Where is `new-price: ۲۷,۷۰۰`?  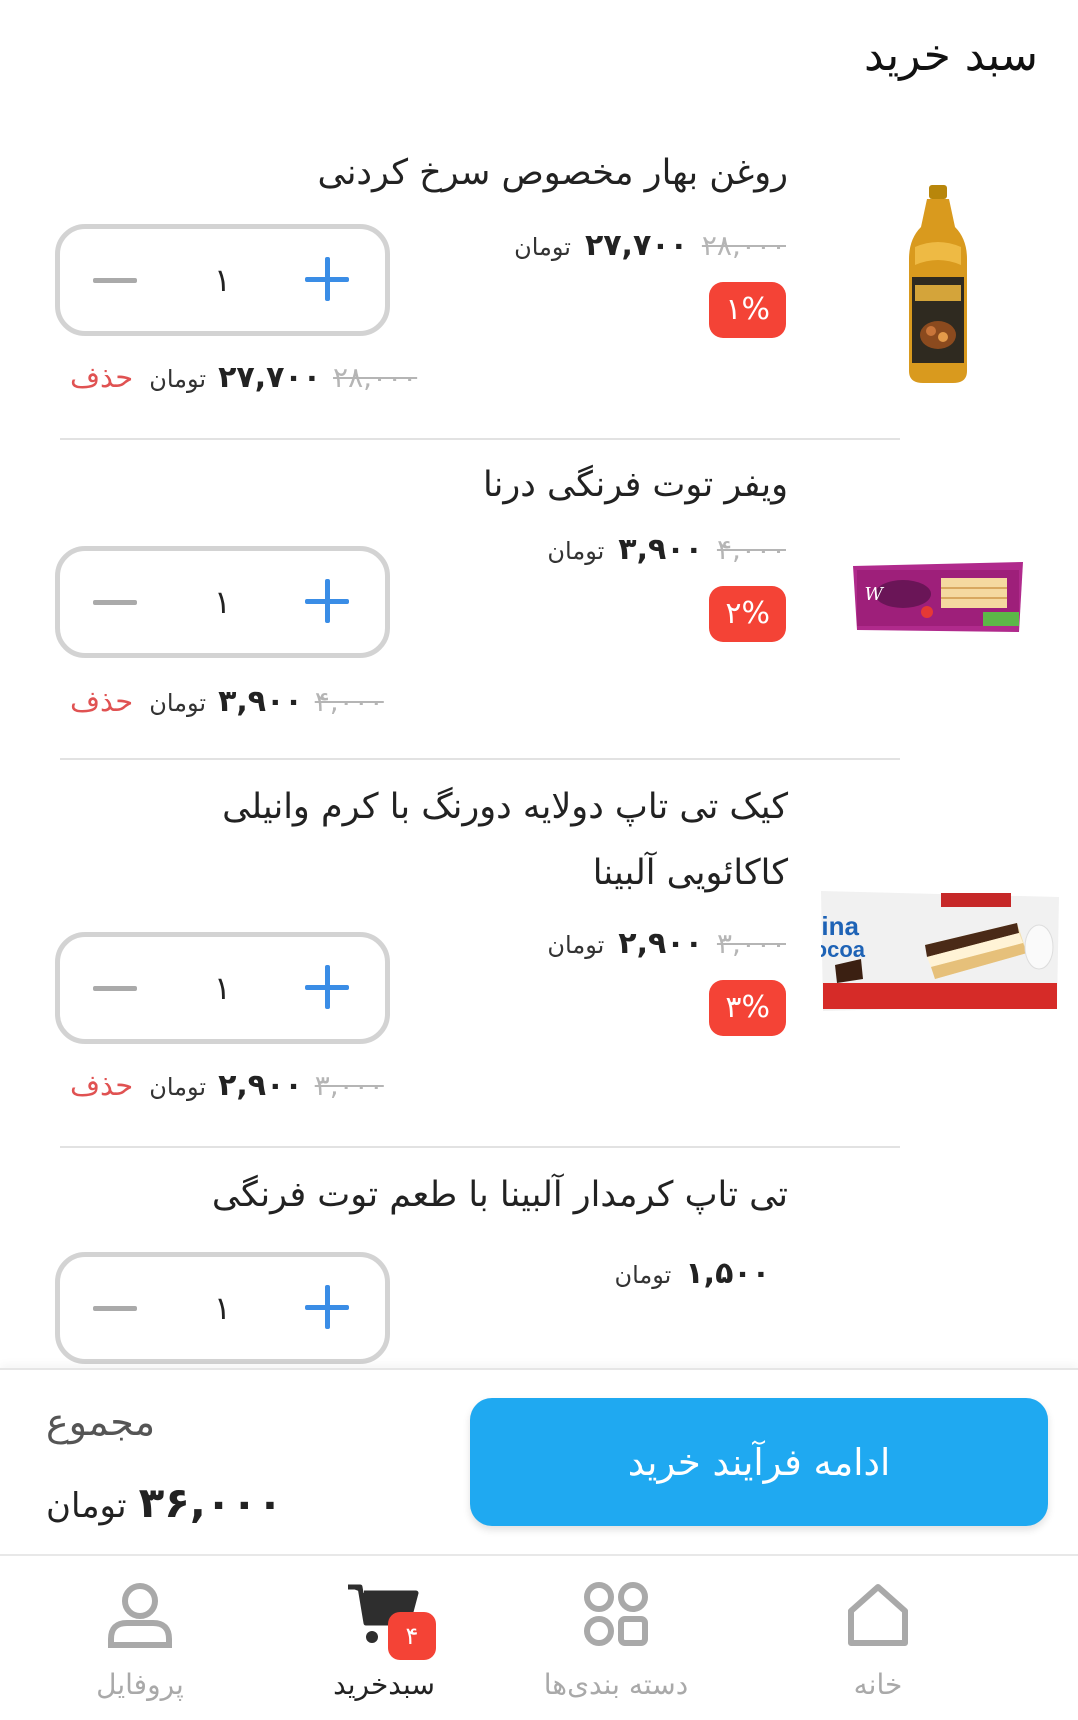
new-price: ۲۷,۷۰۰ is located at coordinates (636, 245).